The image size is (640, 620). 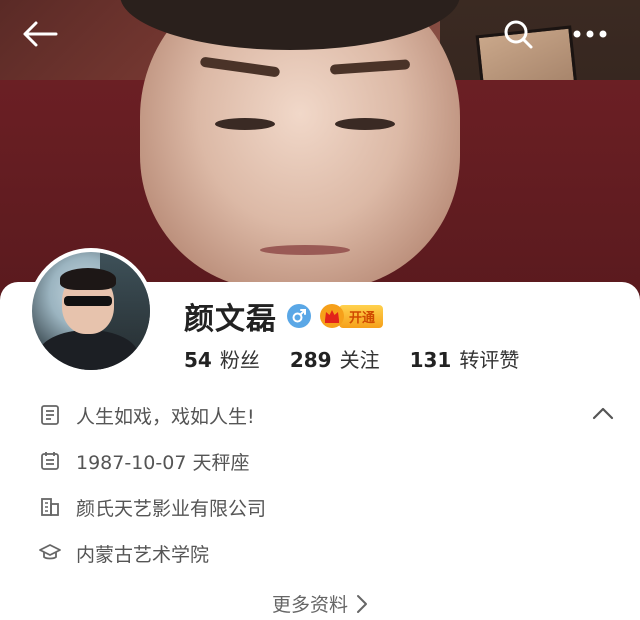 I want to click on arrow-left-icon, so click(x=40, y=34).